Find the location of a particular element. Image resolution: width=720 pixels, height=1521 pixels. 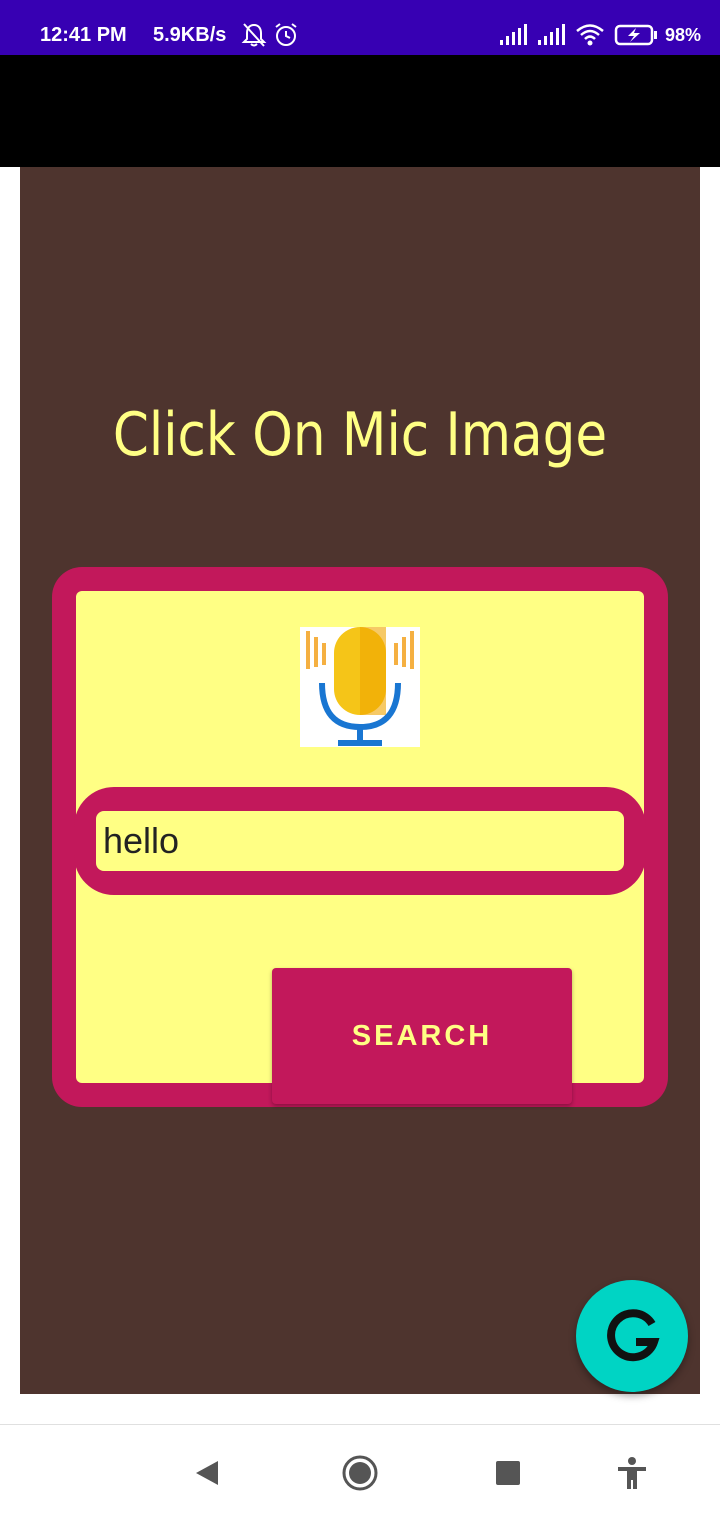

page-title: Click On Mic Image is located at coordinates (360, 435).